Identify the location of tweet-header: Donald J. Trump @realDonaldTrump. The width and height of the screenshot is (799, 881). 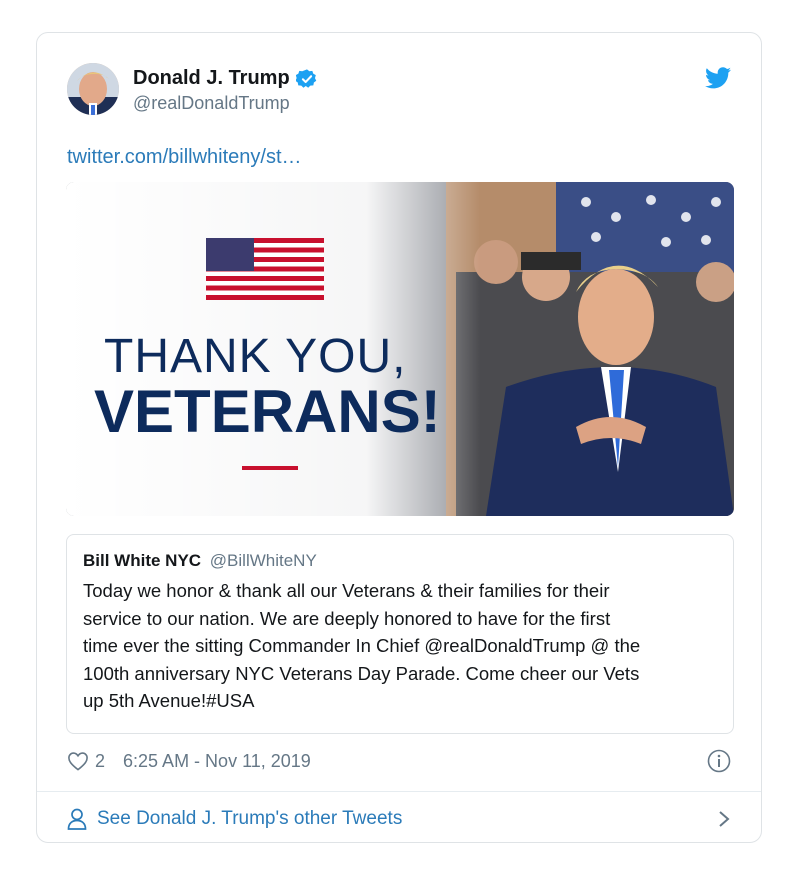
(399, 93).